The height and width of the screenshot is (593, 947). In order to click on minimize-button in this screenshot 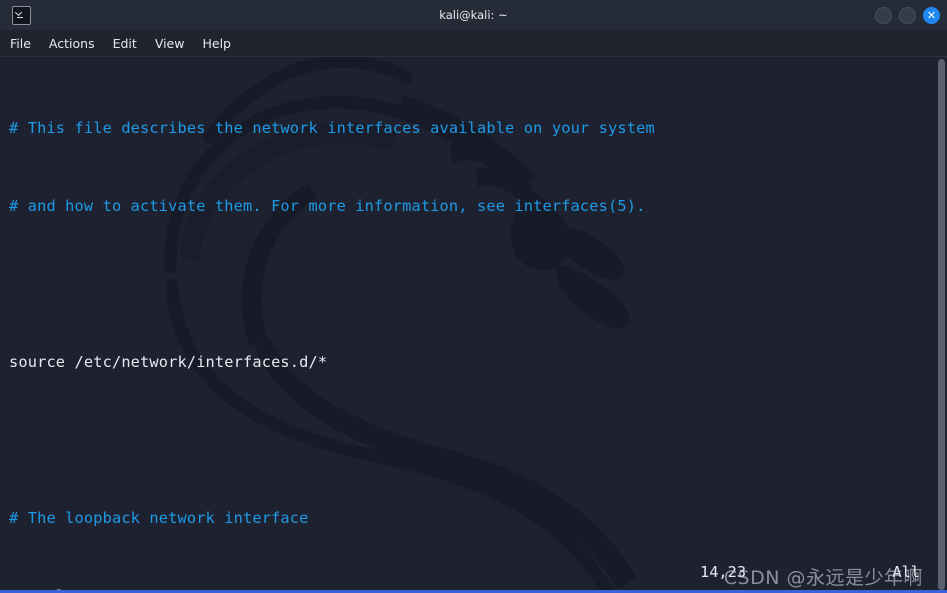, I will do `click(883, 15)`.